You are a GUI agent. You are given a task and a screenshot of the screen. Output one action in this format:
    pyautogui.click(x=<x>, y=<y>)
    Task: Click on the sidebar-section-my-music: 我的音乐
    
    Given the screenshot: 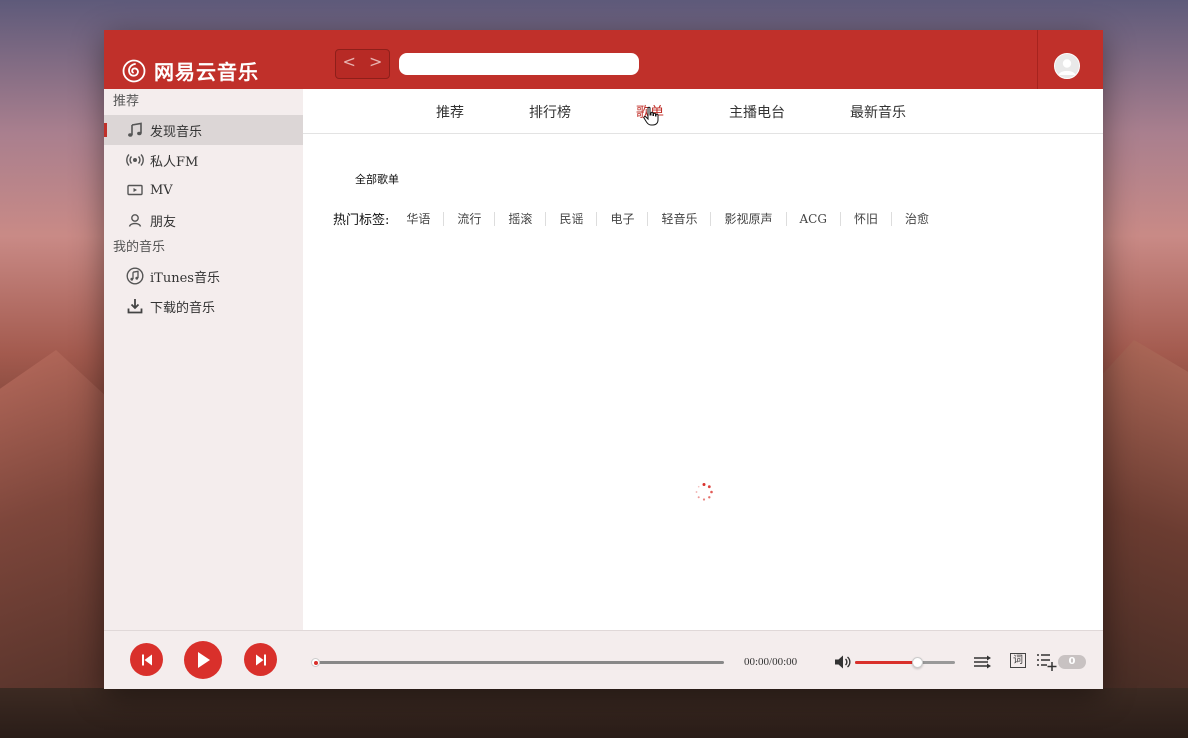 What is the action you would take?
    pyautogui.click(x=139, y=247)
    